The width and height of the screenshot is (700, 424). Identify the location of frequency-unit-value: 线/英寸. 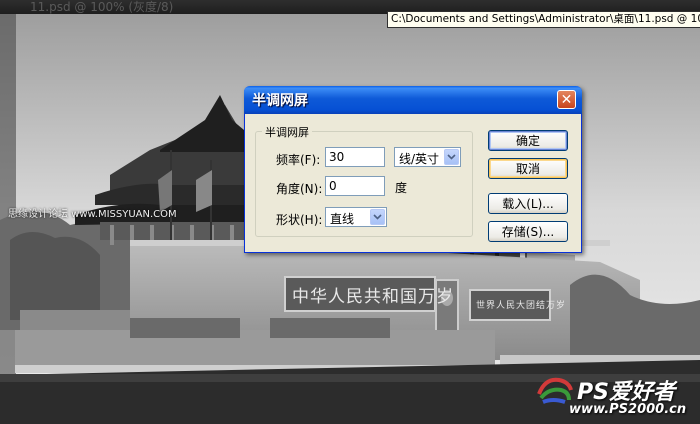
(419, 159).